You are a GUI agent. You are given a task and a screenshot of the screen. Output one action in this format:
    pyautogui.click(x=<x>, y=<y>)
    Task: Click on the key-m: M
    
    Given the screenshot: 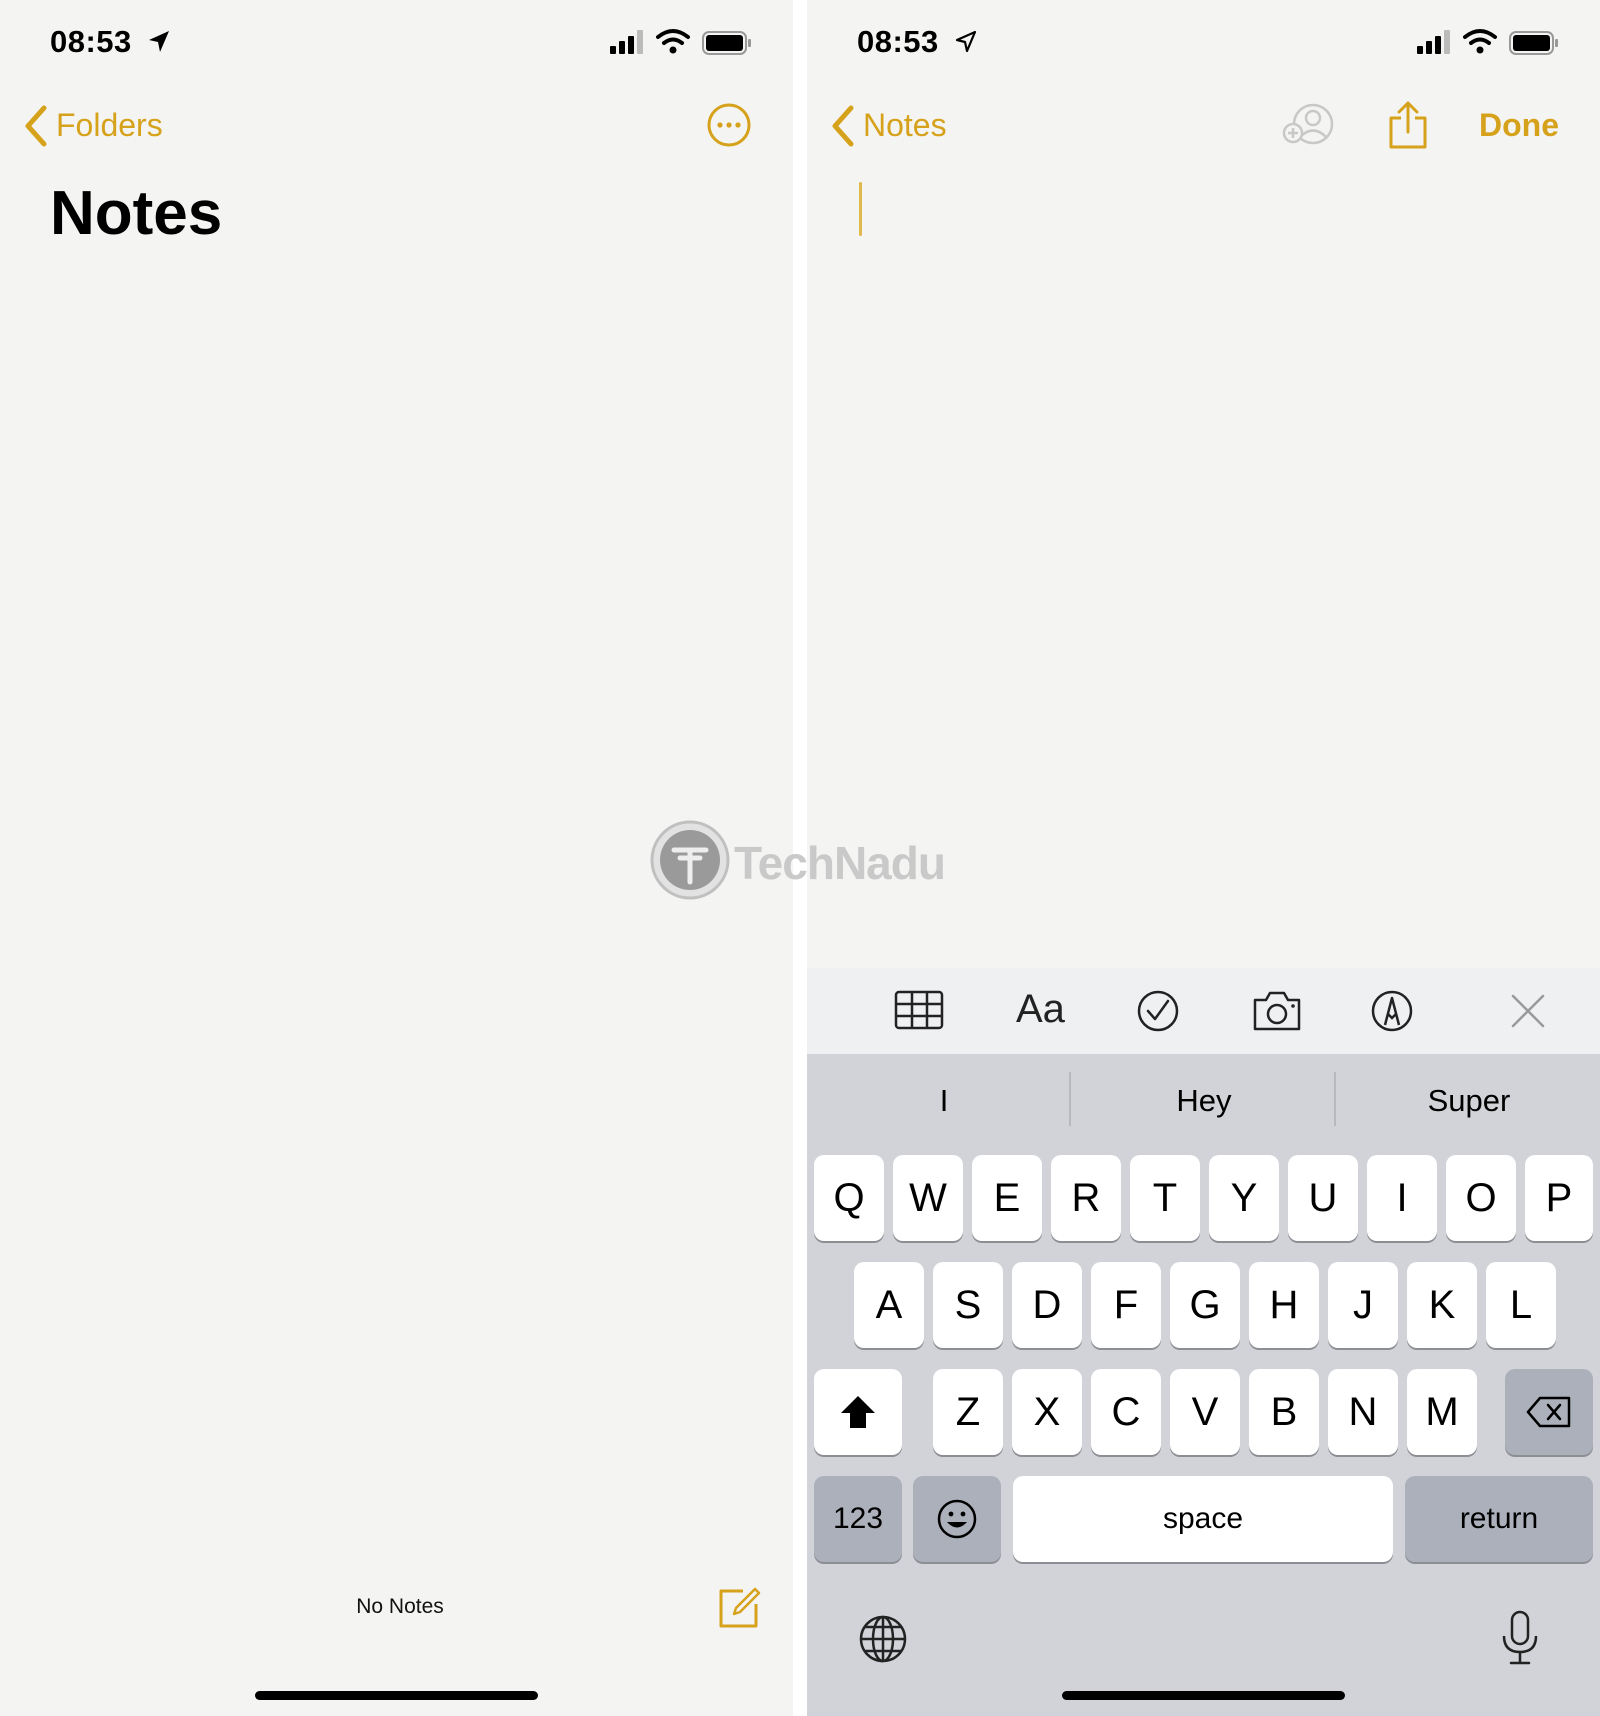 What is the action you would take?
    pyautogui.click(x=1442, y=1412)
    